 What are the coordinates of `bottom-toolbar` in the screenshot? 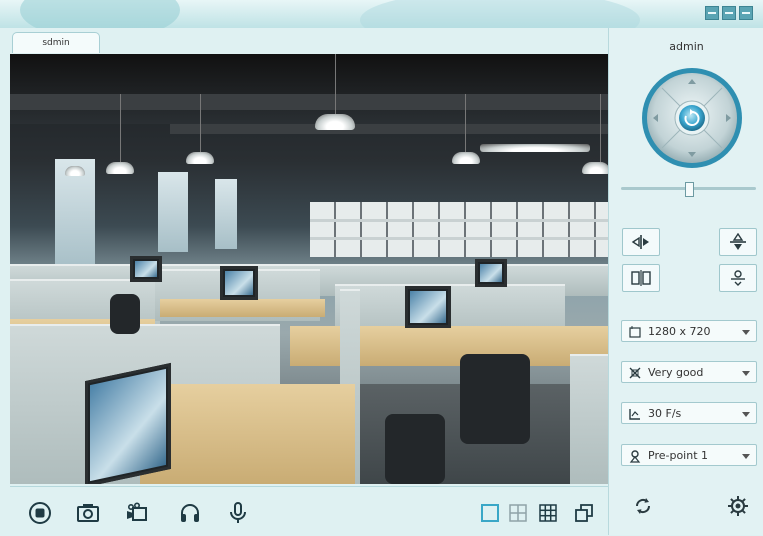 It's located at (309, 511).